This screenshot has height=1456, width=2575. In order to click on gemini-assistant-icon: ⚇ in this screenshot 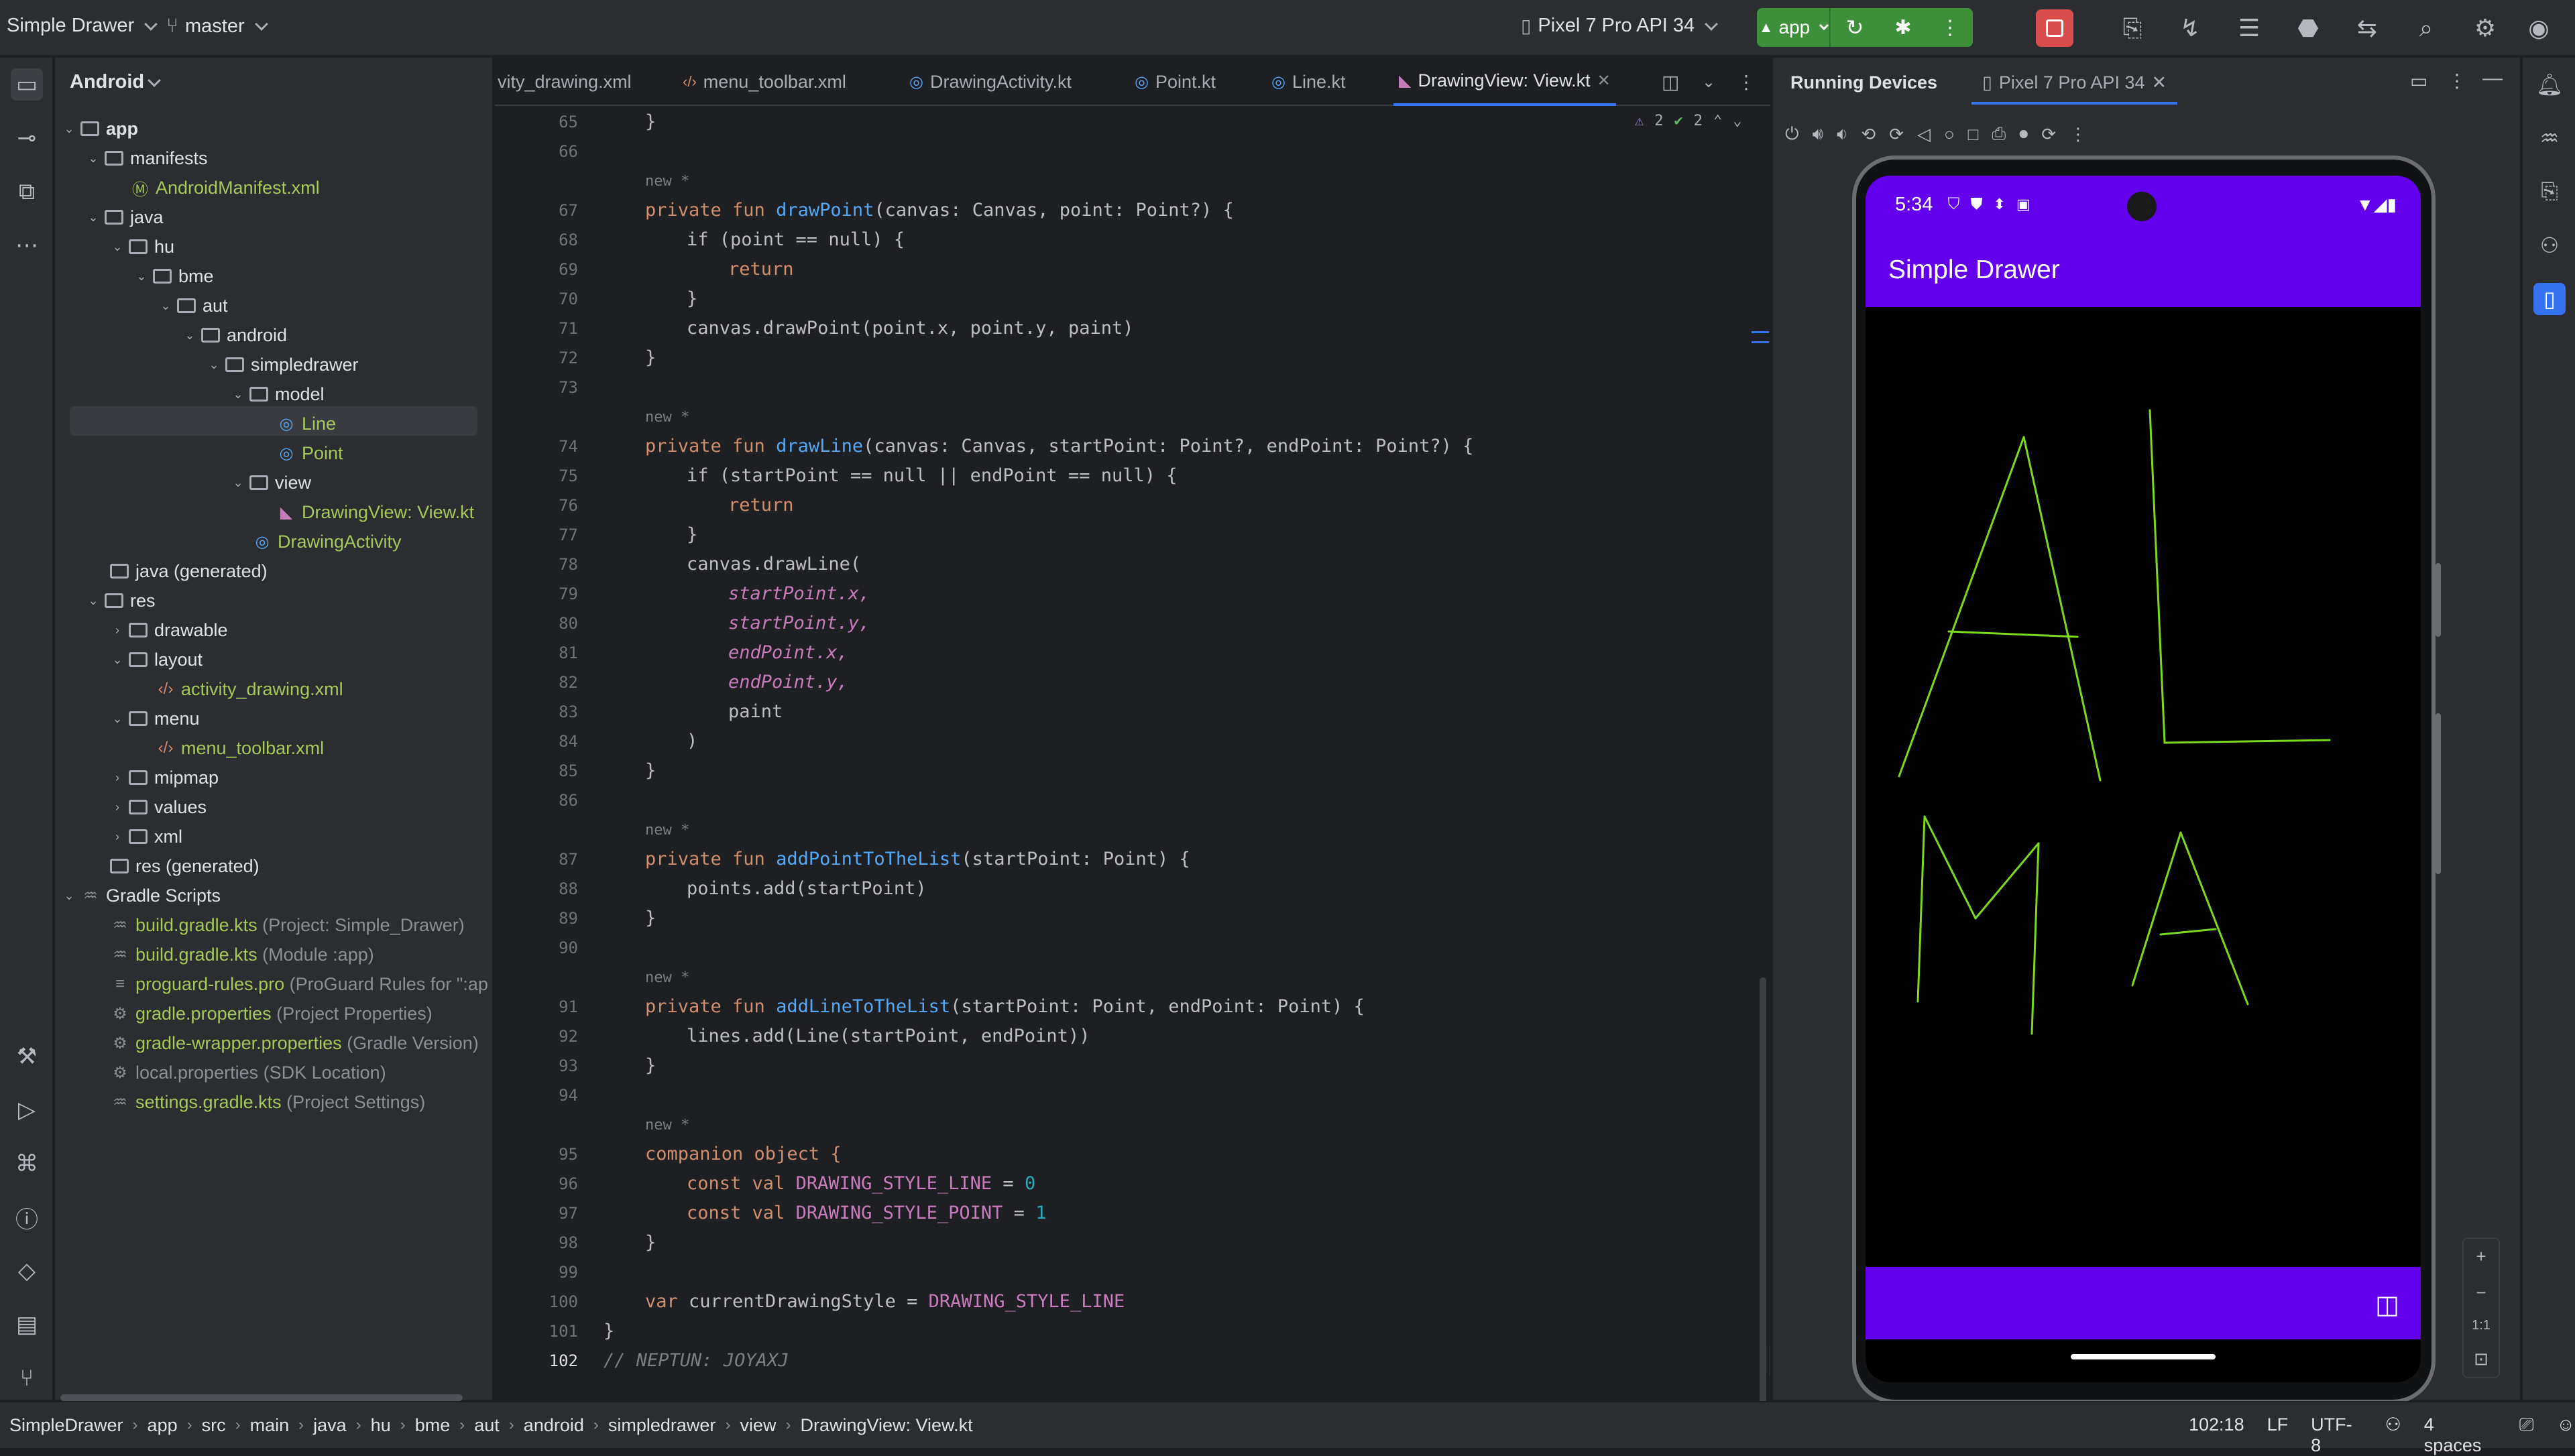, I will do `click(2549, 245)`.